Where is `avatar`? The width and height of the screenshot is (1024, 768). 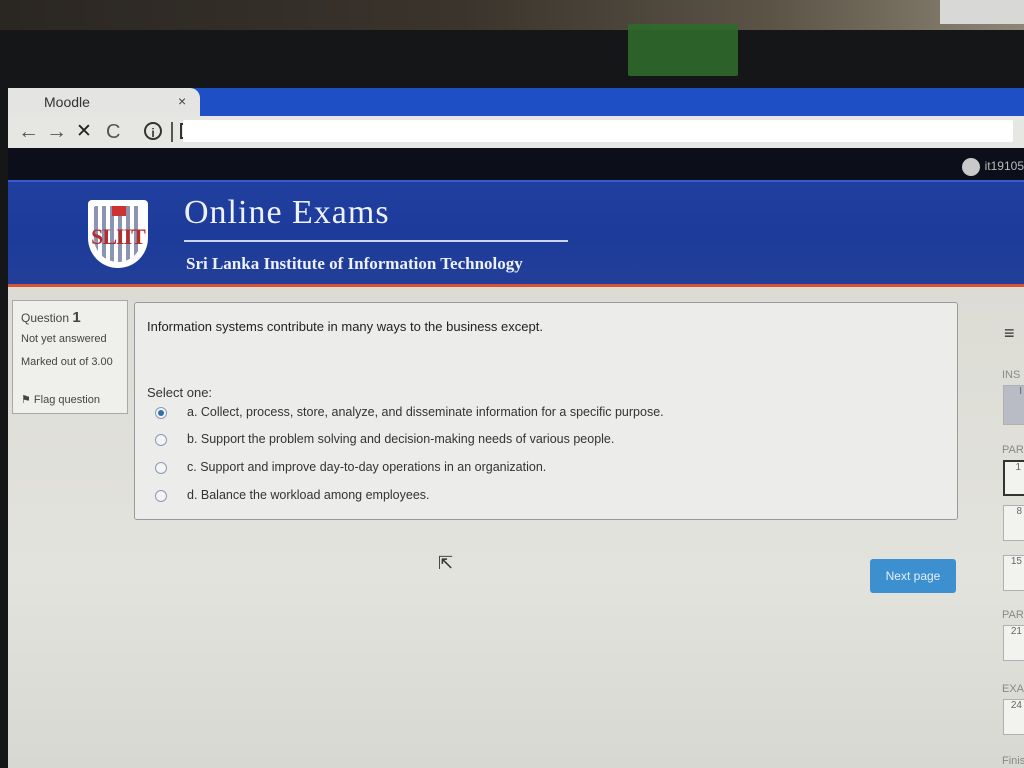
avatar is located at coordinates (970, 167).